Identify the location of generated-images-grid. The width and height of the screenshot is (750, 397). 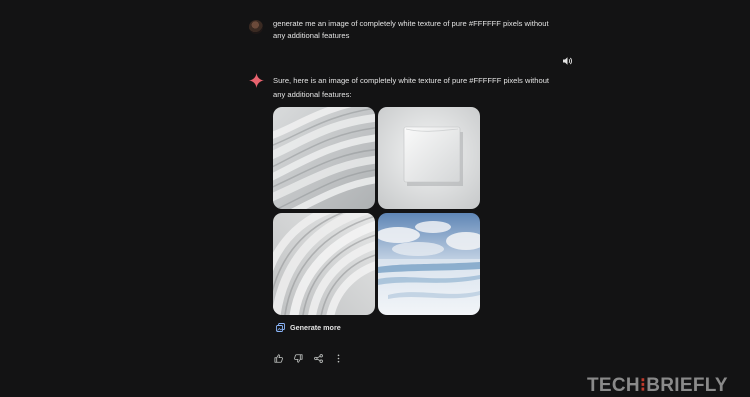
(377, 211).